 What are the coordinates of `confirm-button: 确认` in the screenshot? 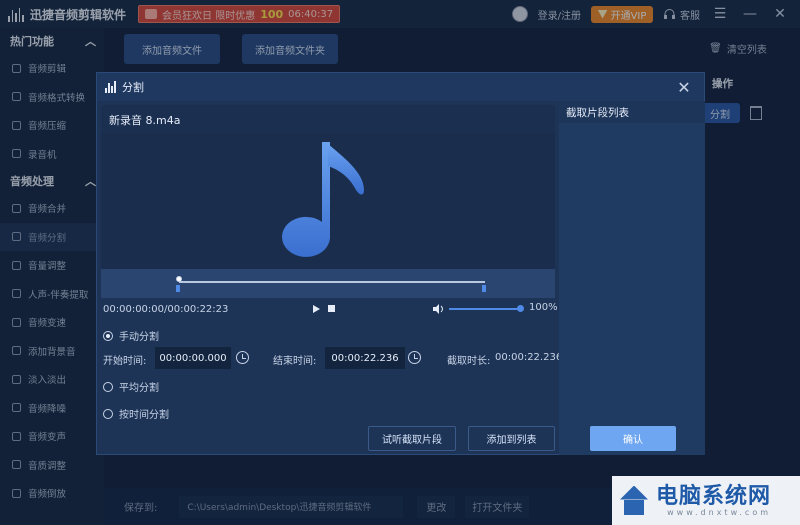 It's located at (633, 438).